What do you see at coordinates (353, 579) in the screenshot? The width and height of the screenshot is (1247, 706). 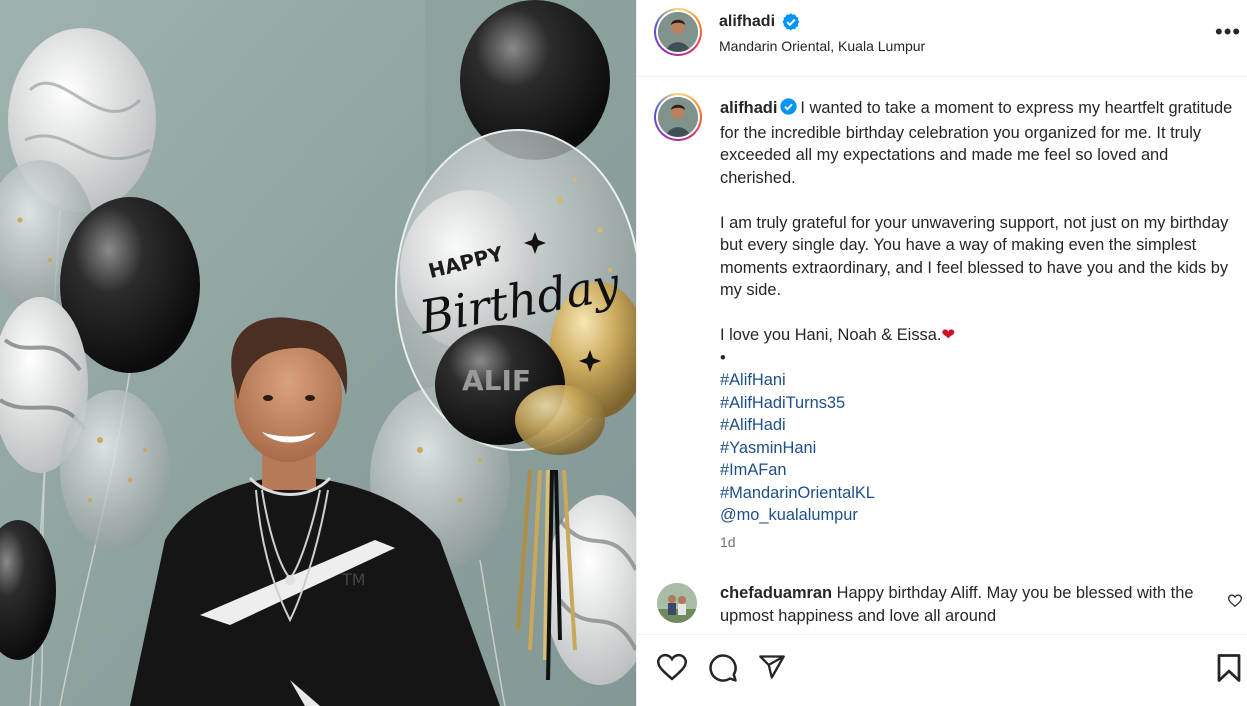 I see `shirt-logo-text: TM` at bounding box center [353, 579].